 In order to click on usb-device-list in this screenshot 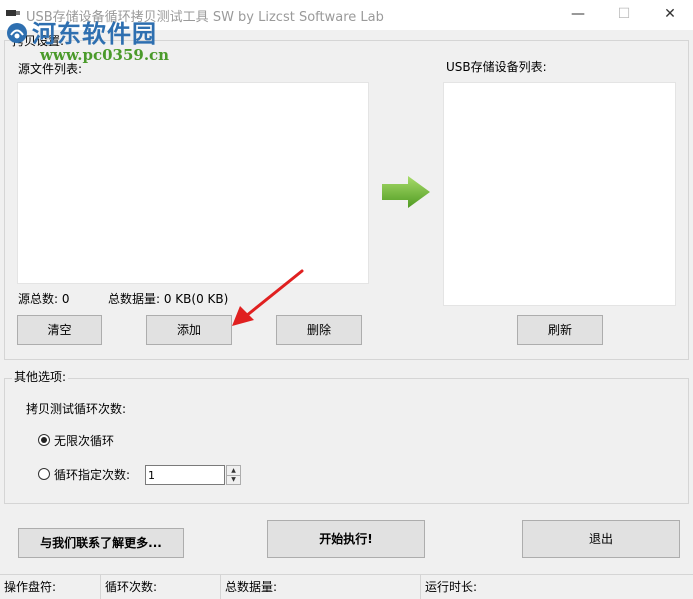, I will do `click(559, 194)`.